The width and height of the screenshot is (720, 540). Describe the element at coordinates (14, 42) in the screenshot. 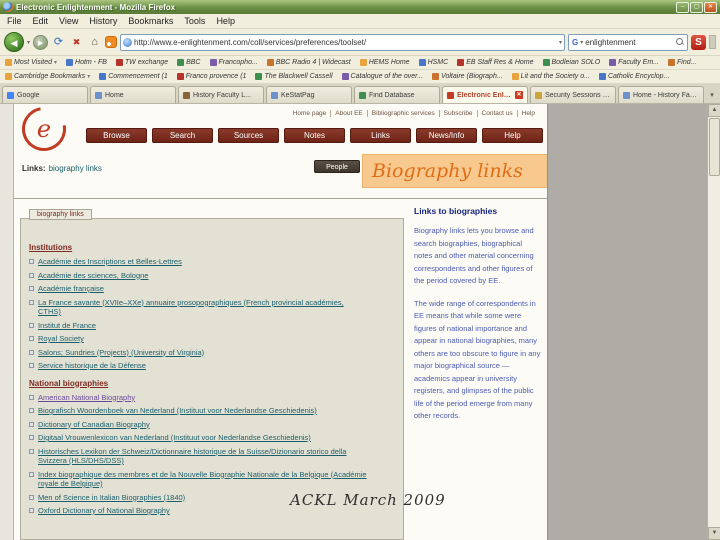

I see `back-button: ◀` at that location.